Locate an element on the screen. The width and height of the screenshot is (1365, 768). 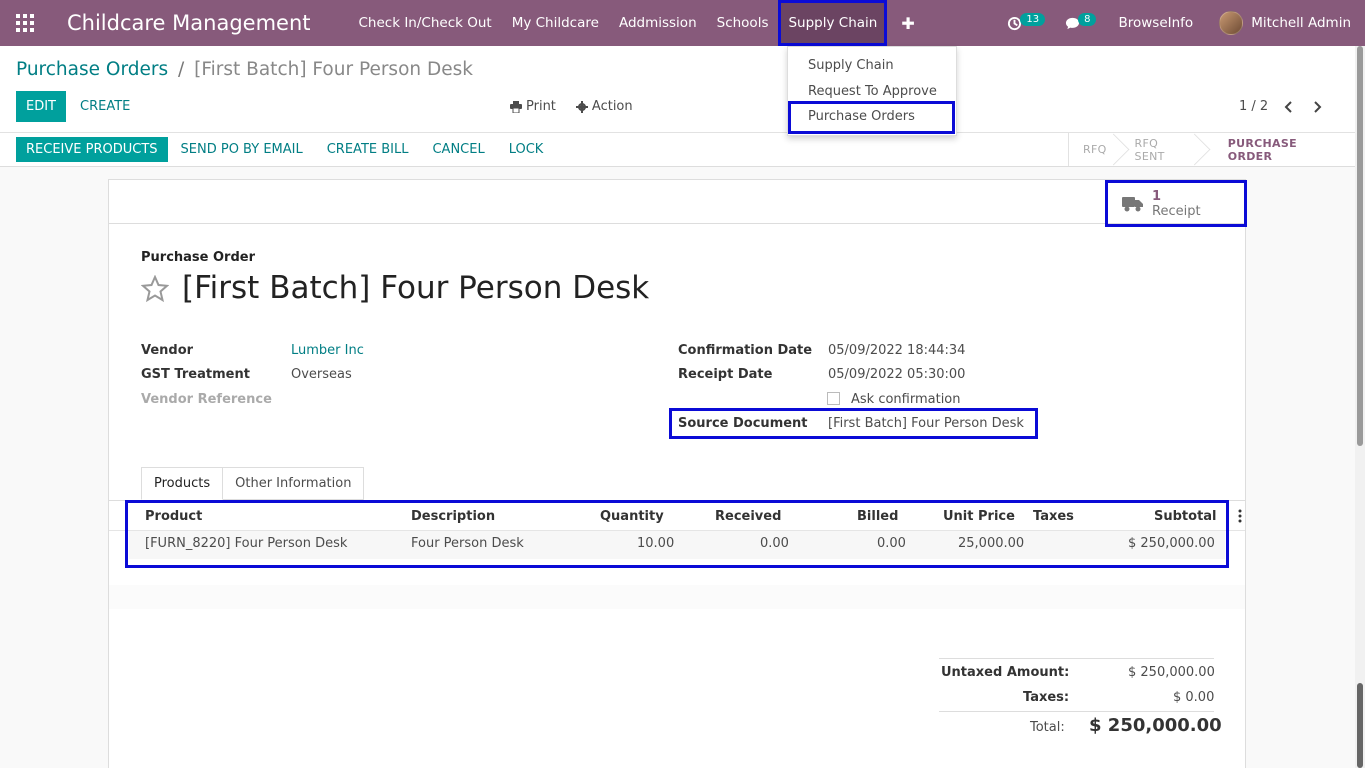
receipt-label: Receipt is located at coordinates (1176, 211).